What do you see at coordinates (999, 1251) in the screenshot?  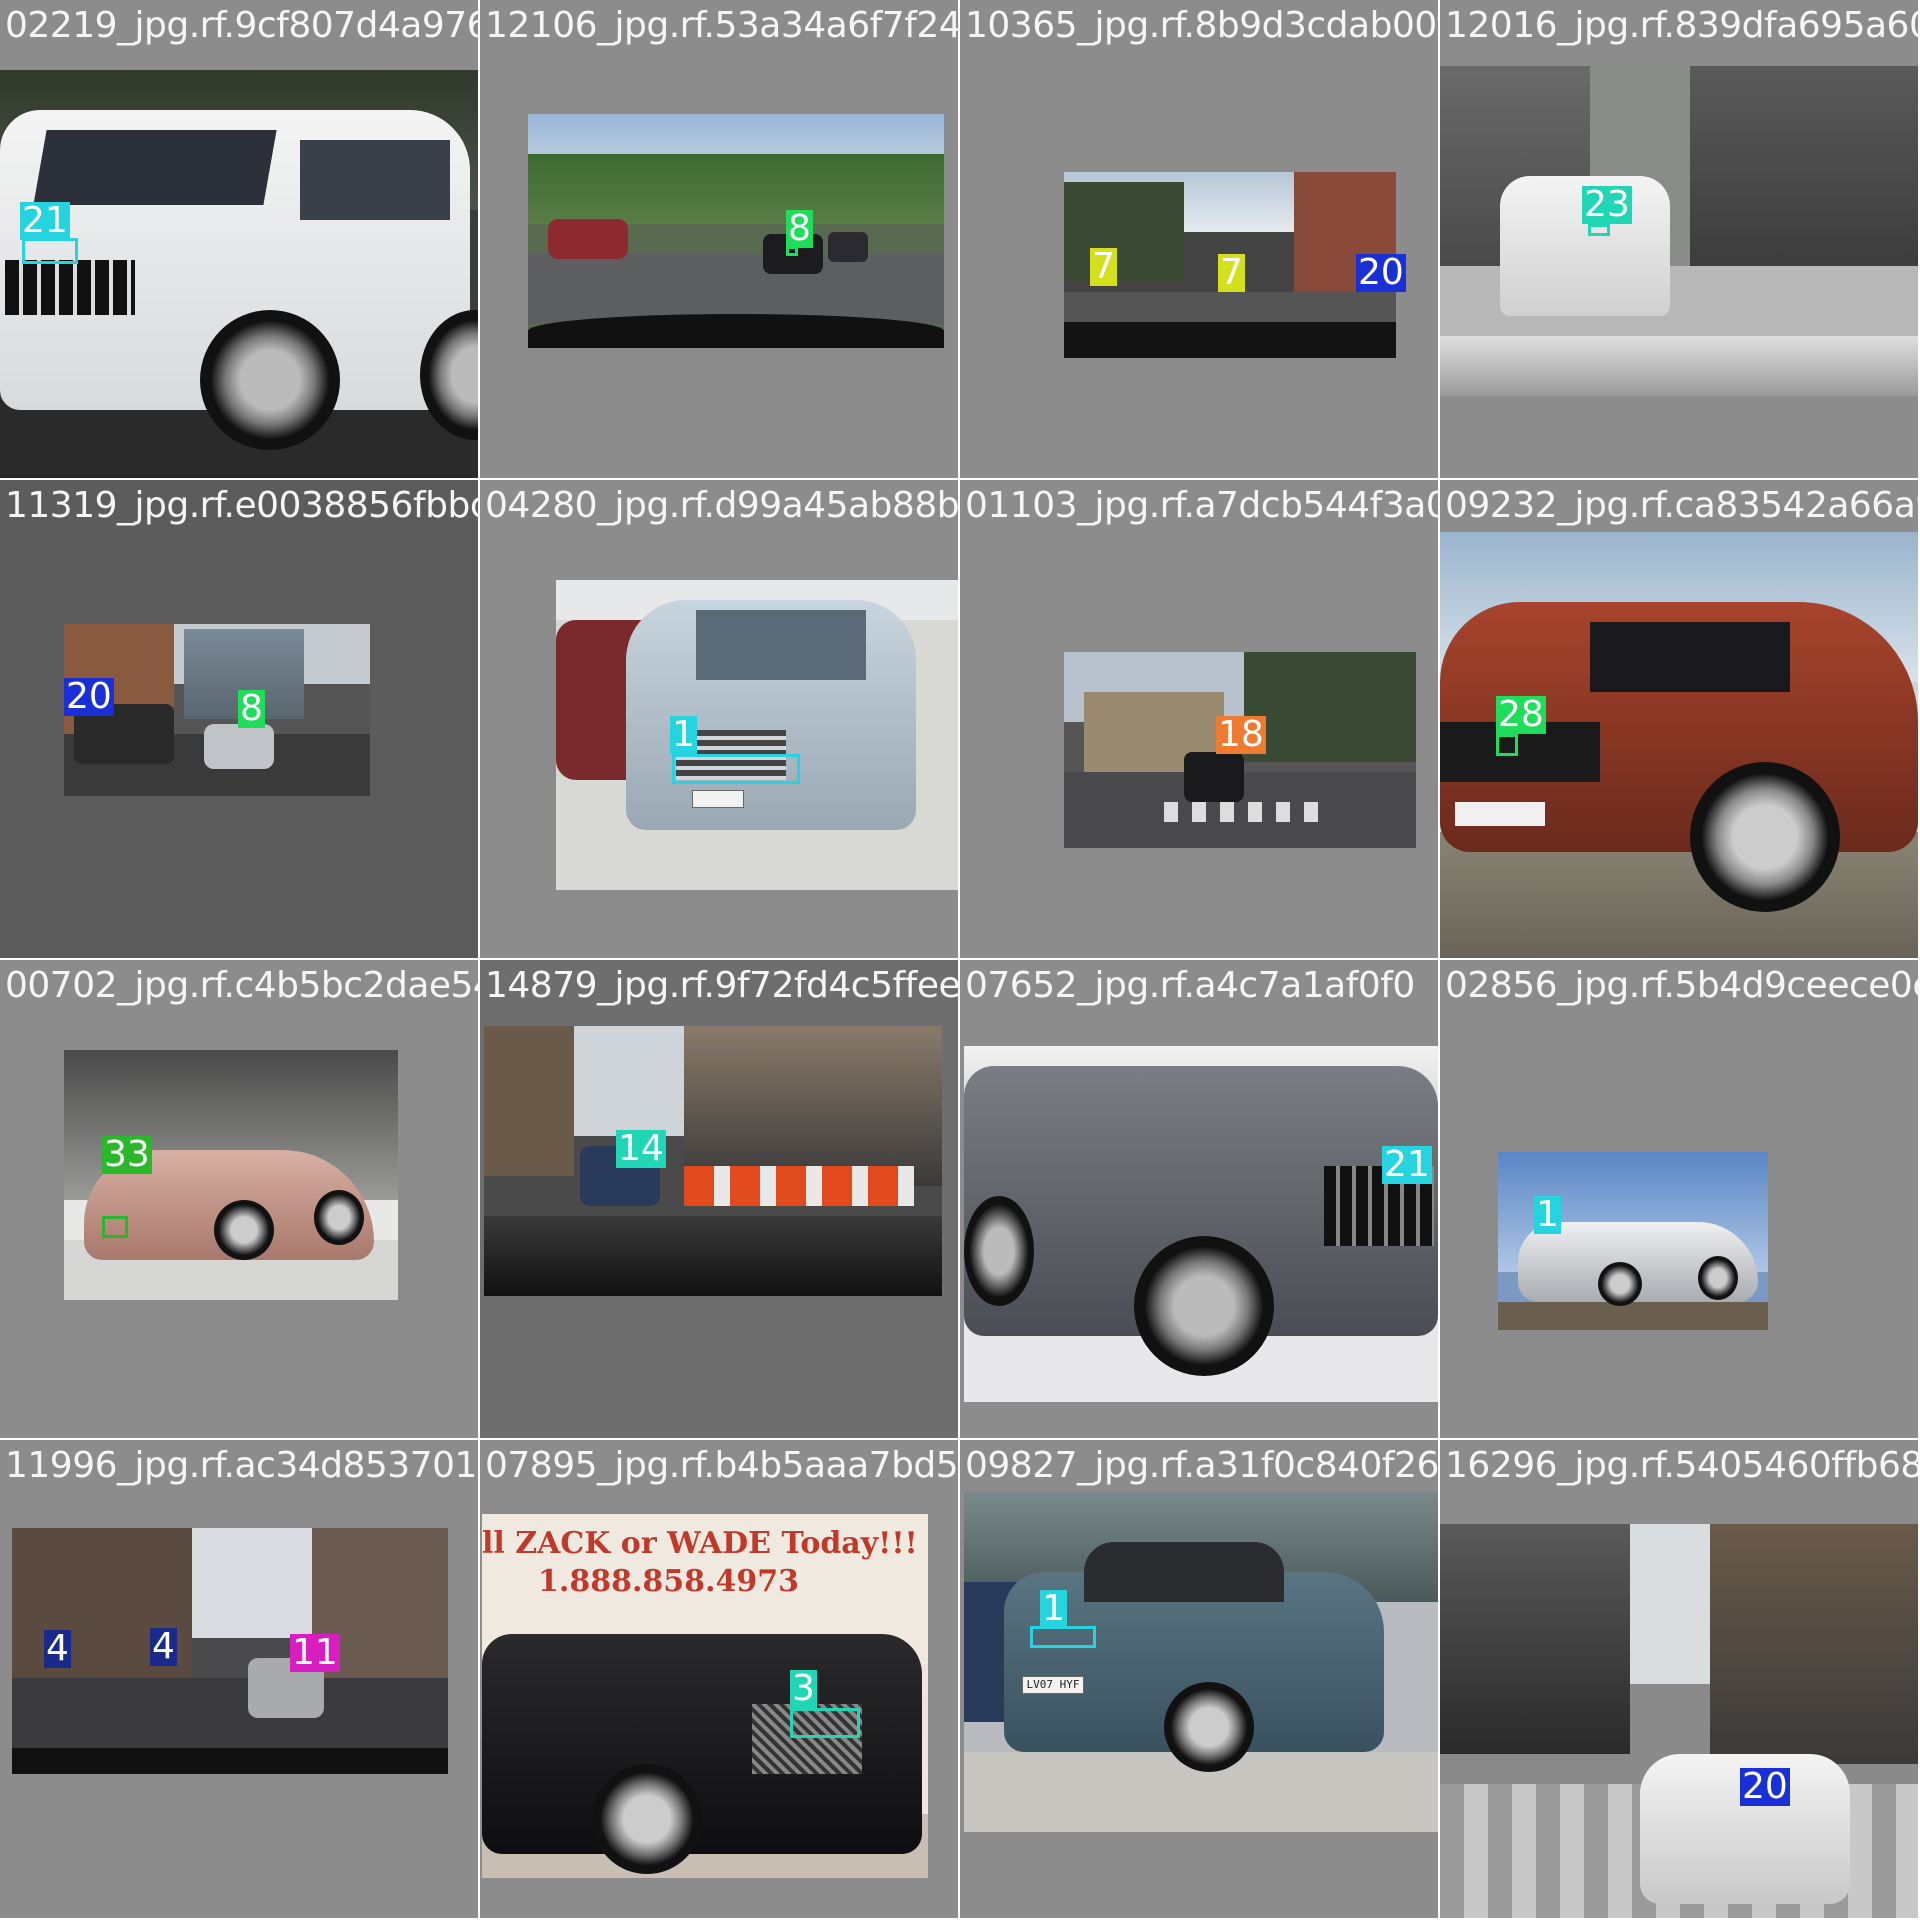 I see `wheel-rear` at bounding box center [999, 1251].